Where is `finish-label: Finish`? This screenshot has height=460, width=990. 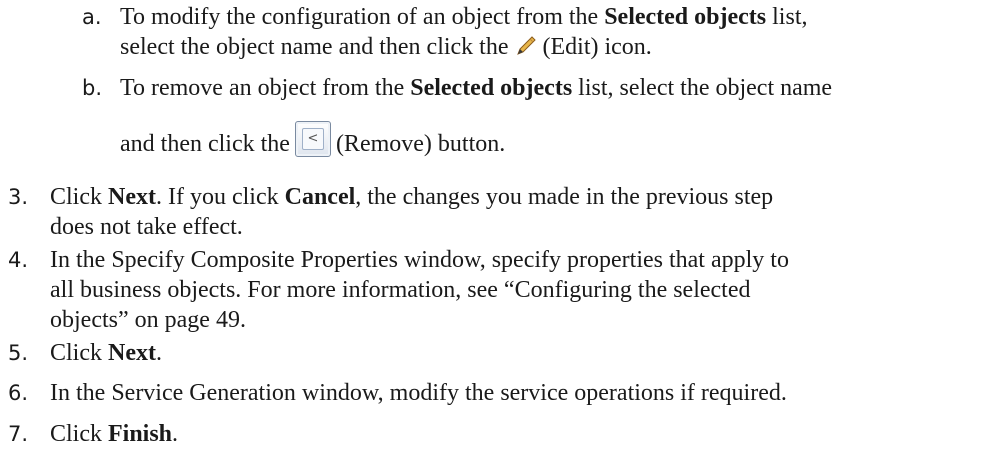 finish-label: Finish is located at coordinates (140, 434).